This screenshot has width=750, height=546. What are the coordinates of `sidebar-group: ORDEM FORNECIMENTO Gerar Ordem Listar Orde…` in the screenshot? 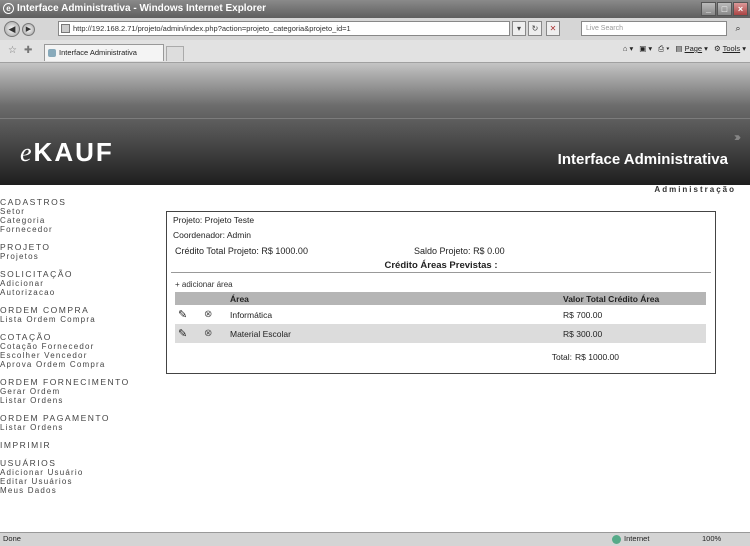 It's located at (70, 391).